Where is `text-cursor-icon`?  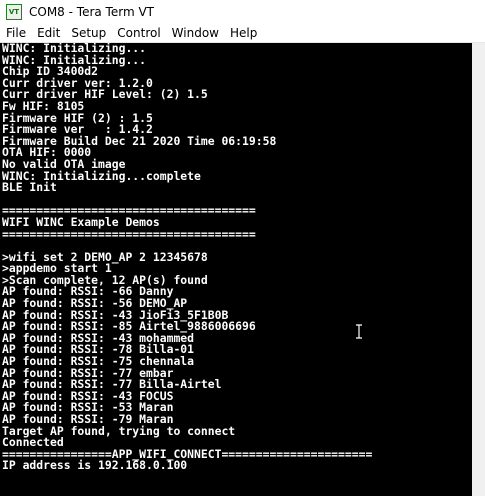
text-cursor-icon is located at coordinates (359, 331).